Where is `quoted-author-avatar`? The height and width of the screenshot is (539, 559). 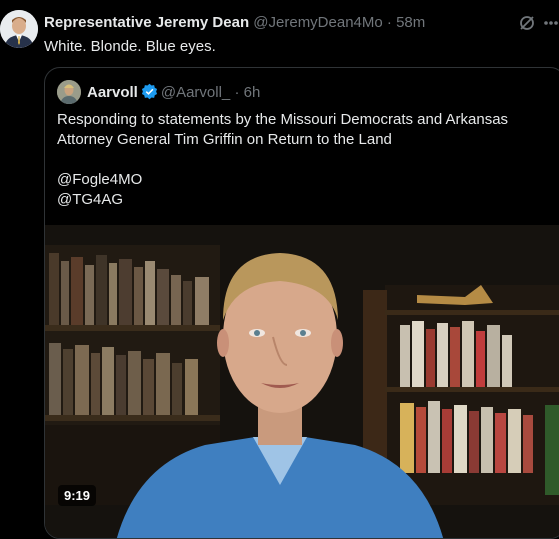 quoted-author-avatar is located at coordinates (69, 92).